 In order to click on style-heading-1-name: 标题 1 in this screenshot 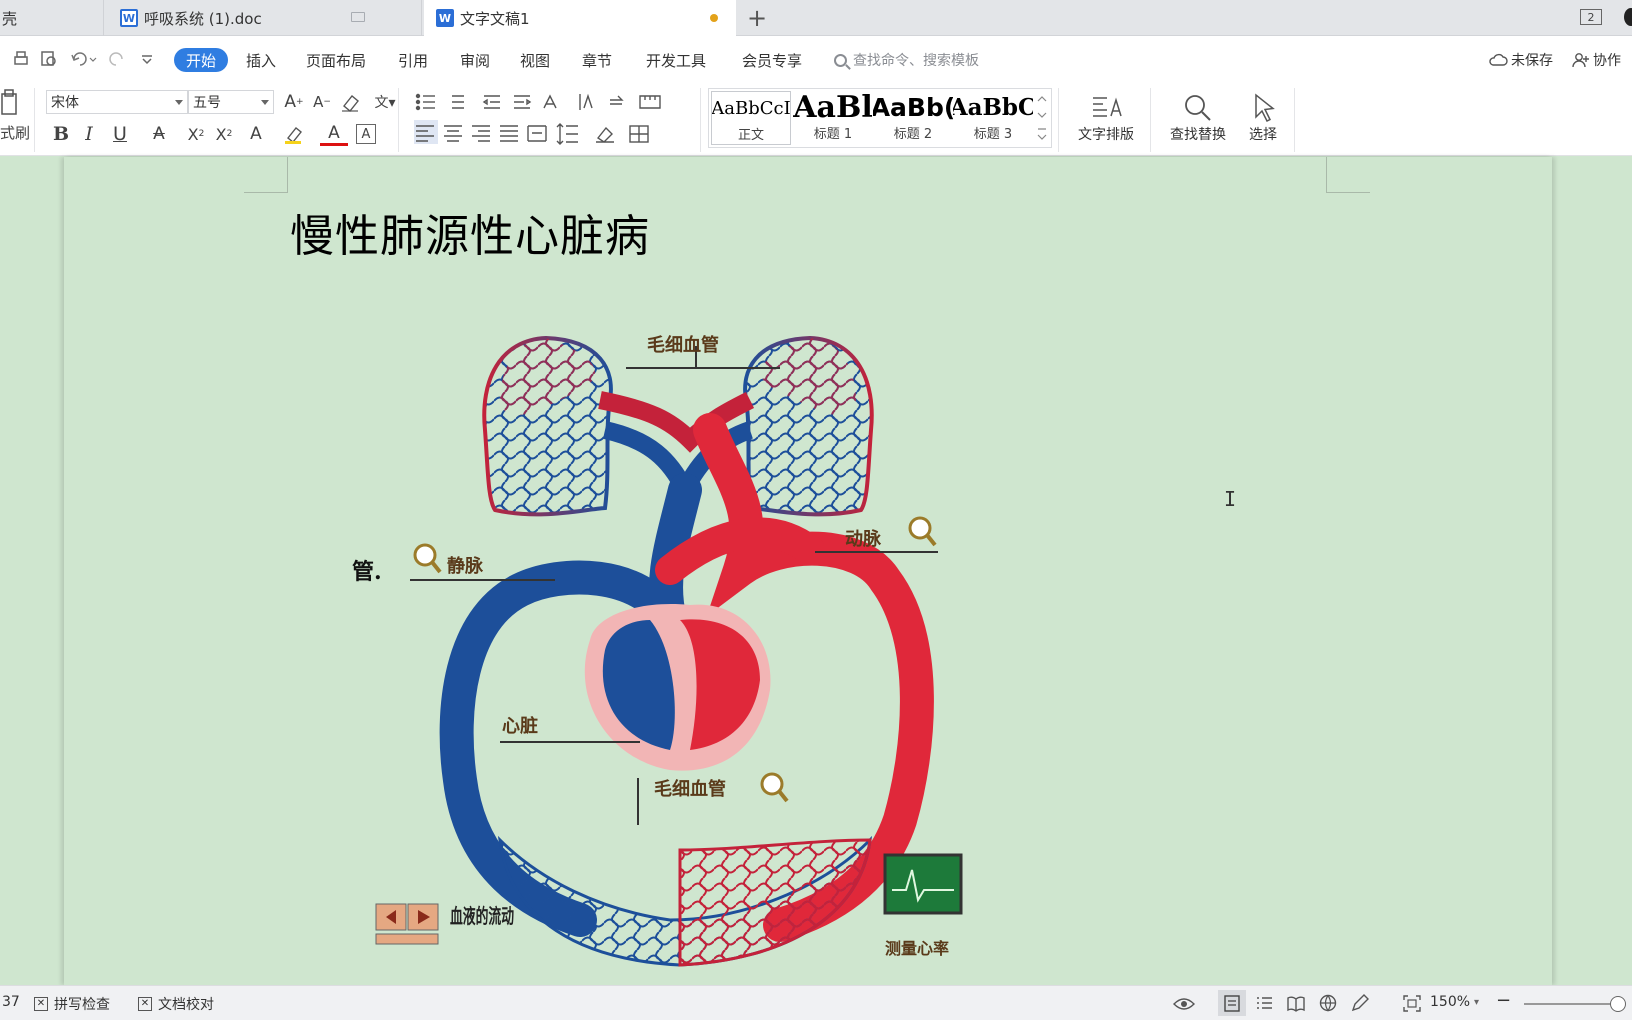, I will do `click(833, 134)`.